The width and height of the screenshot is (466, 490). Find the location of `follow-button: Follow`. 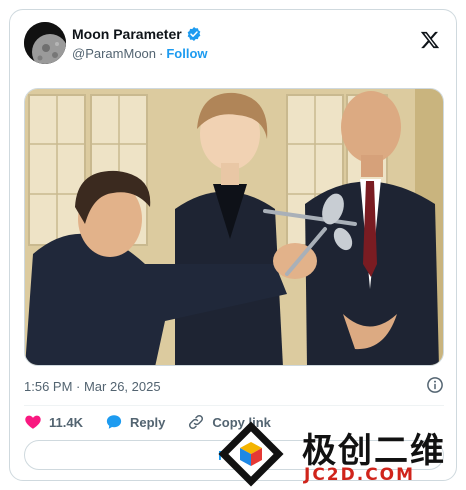

follow-button: Follow is located at coordinates (186, 53).